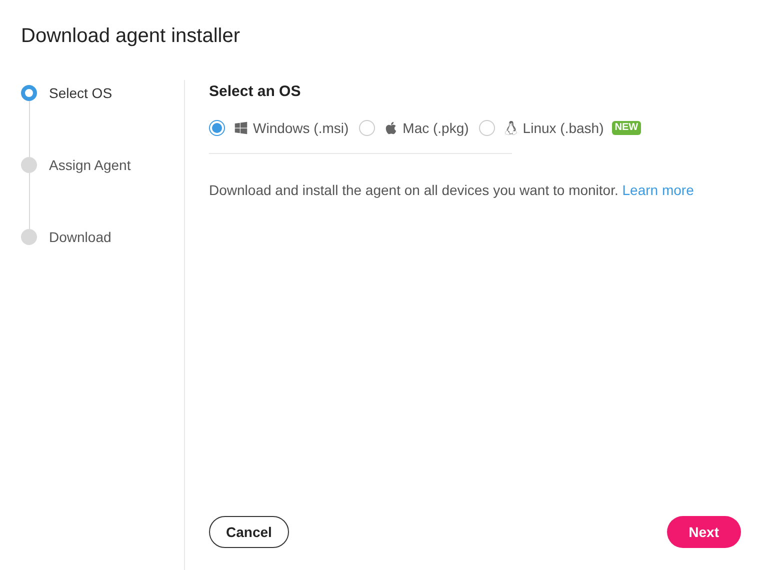  What do you see at coordinates (241, 128) in the screenshot?
I see `windows-icon` at bounding box center [241, 128].